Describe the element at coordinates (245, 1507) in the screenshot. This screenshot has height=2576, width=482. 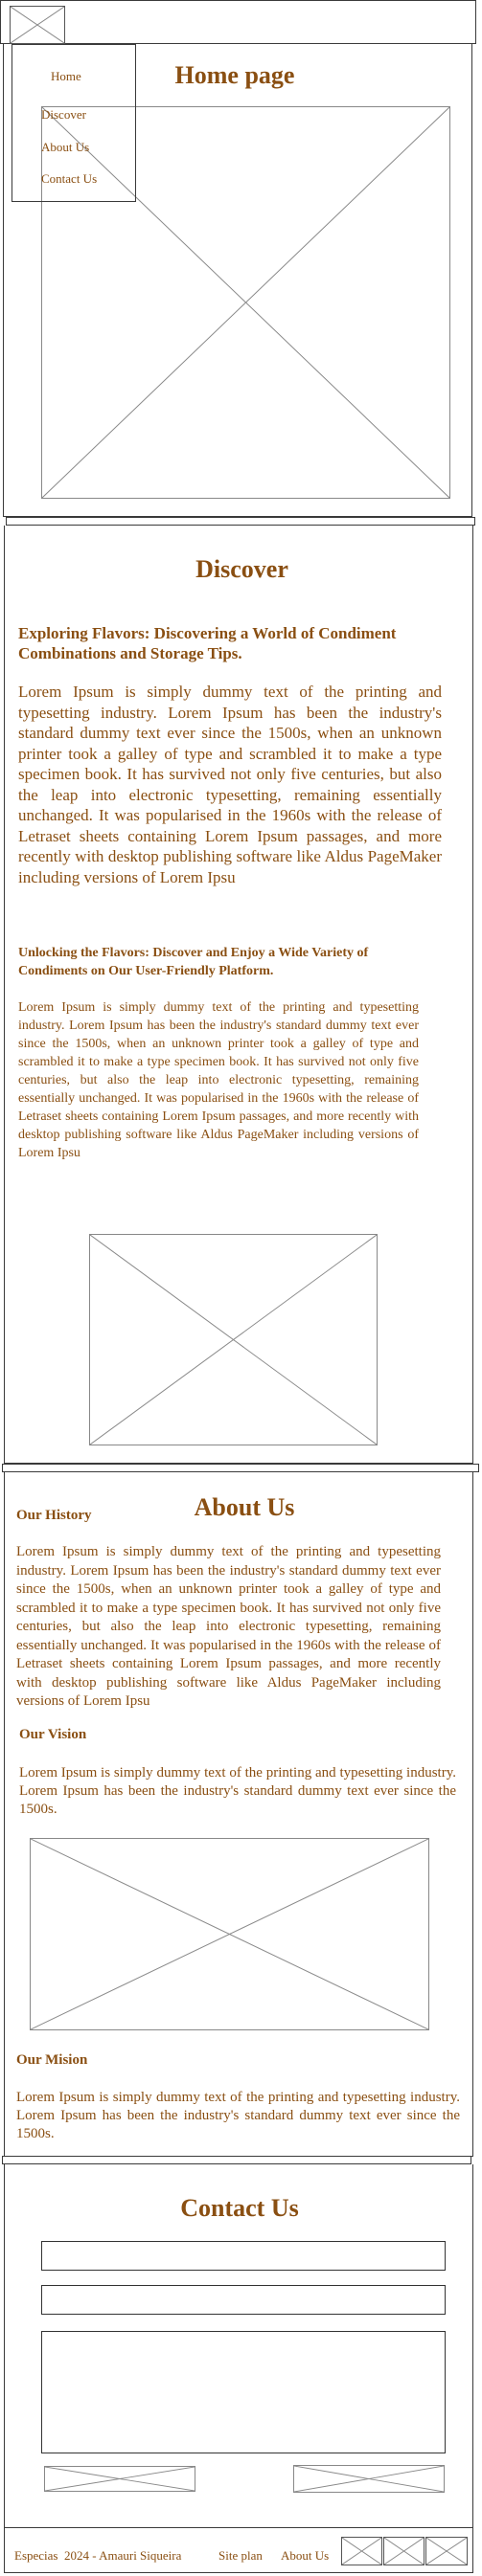
I see `about-title: About Us` at that location.